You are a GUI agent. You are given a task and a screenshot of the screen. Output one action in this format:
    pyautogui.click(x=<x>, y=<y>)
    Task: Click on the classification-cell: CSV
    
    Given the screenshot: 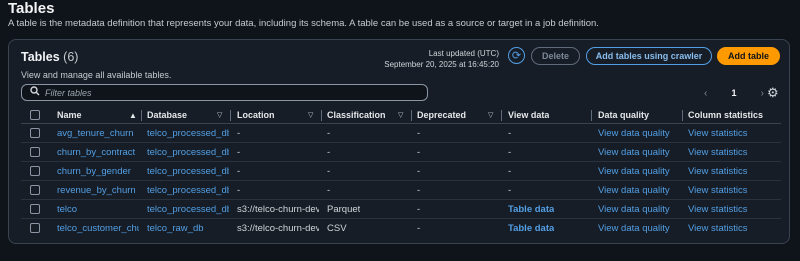 What is the action you would take?
    pyautogui.click(x=337, y=228)
    